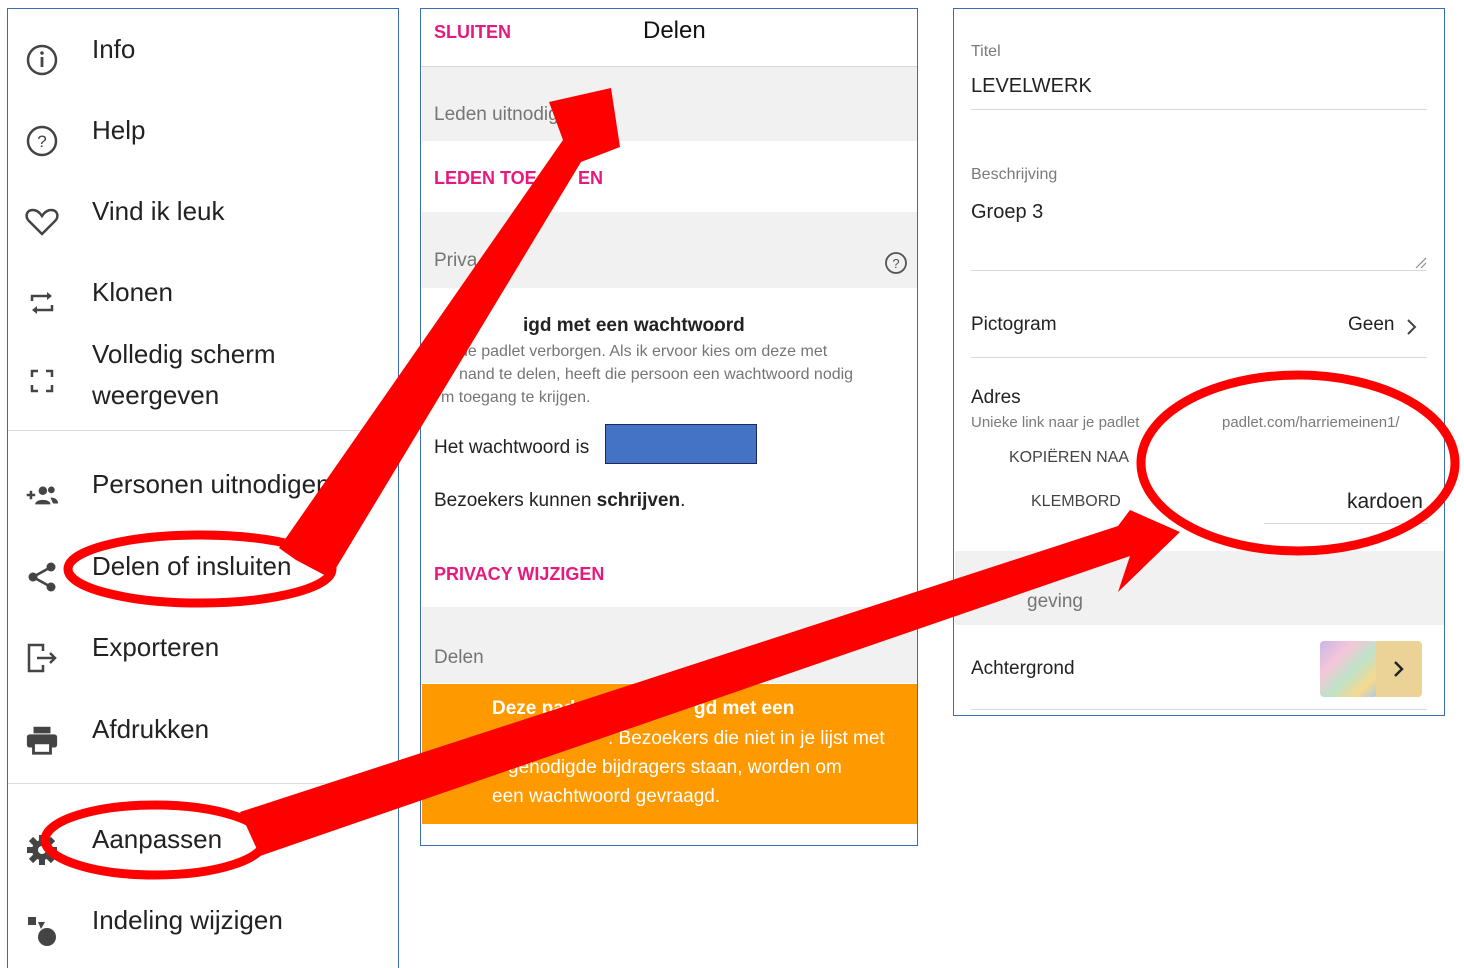 This screenshot has width=1464, height=968. What do you see at coordinates (119, 130) in the screenshot?
I see `menu-item-label: Help` at bounding box center [119, 130].